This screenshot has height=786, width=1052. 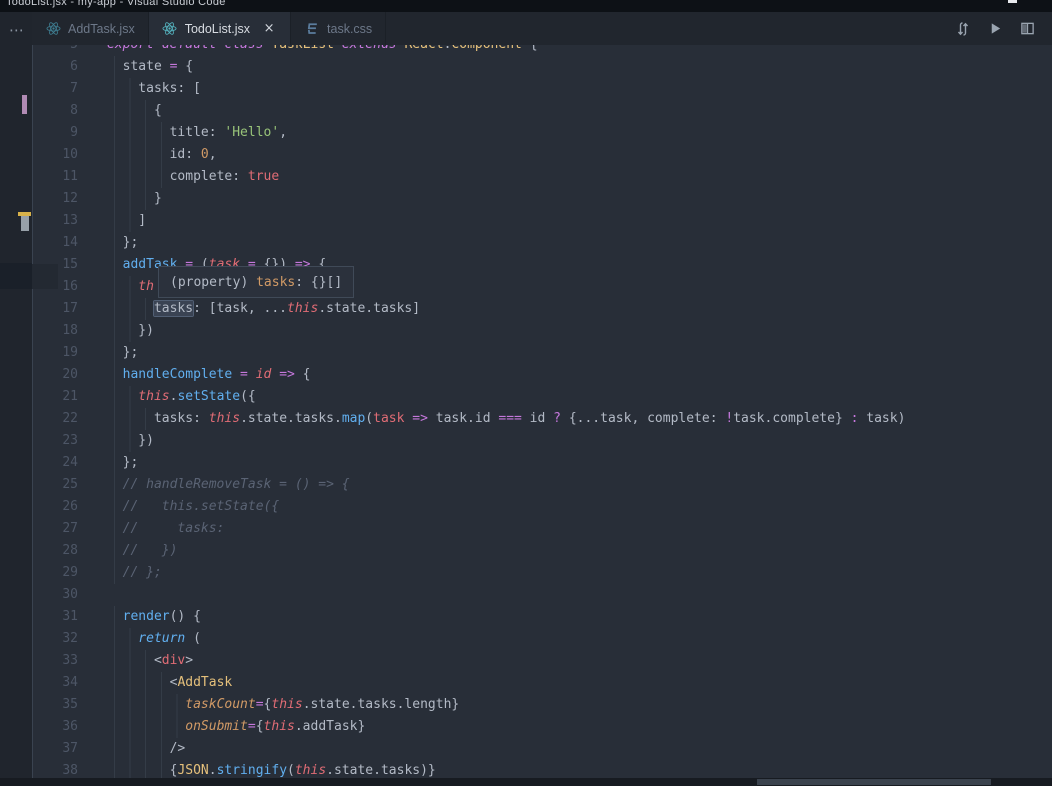 What do you see at coordinates (287, 704) in the screenshot?
I see `code-token: this` at bounding box center [287, 704].